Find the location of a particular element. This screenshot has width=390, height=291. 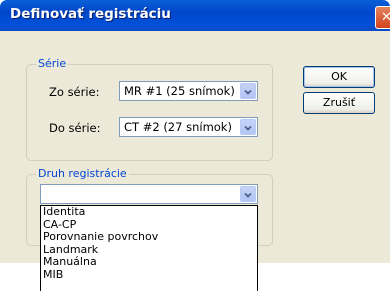

close-icon: ✕ is located at coordinates (385, 17).